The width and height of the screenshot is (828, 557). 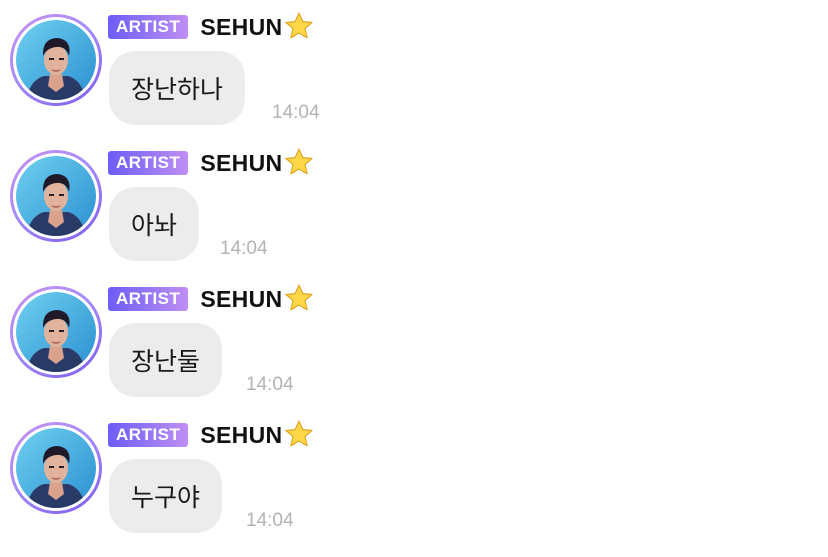 What do you see at coordinates (166, 360) in the screenshot?
I see `message-bubble: 장난둘` at bounding box center [166, 360].